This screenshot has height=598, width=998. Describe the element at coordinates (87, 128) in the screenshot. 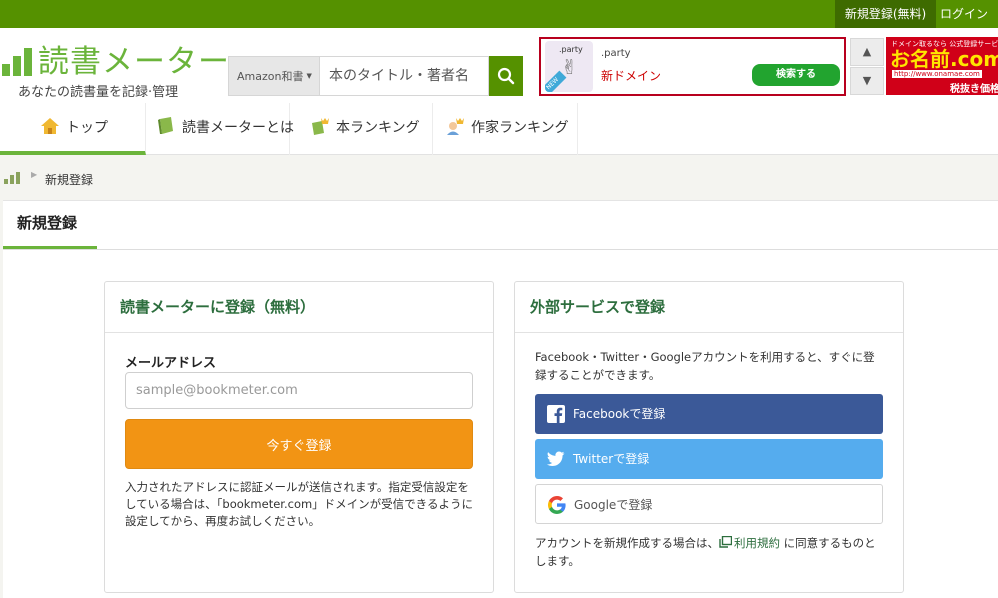

I see `nav-item-label: トップ` at that location.